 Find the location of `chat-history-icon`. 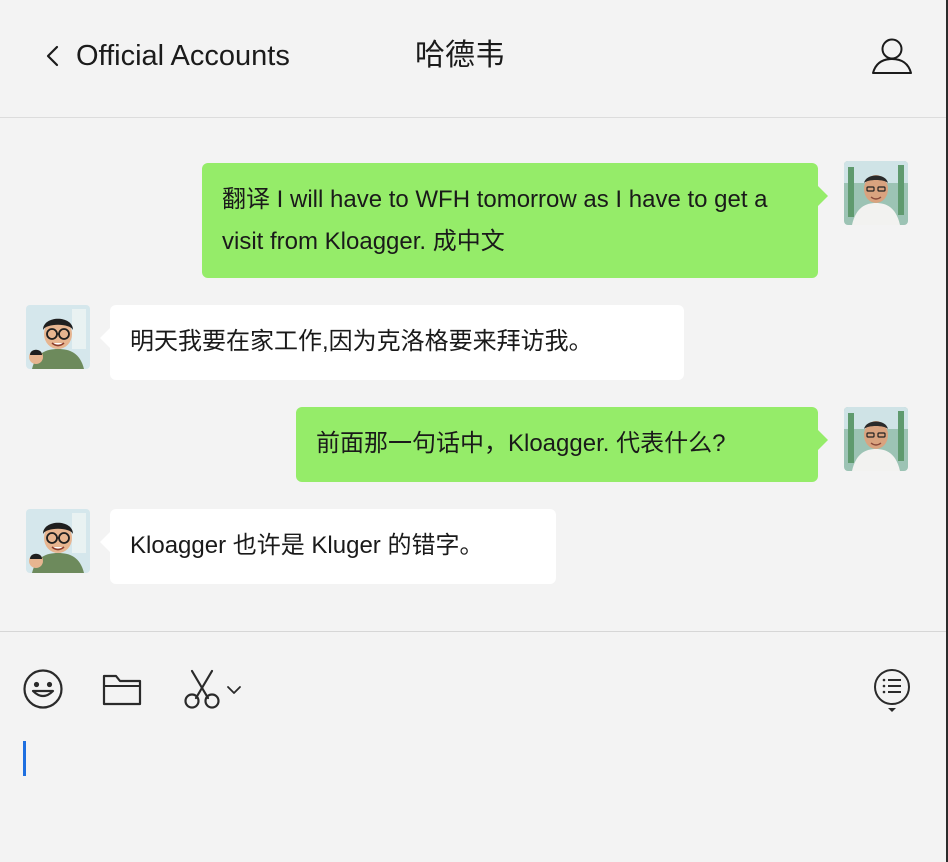

chat-history-icon is located at coordinates (892, 690).